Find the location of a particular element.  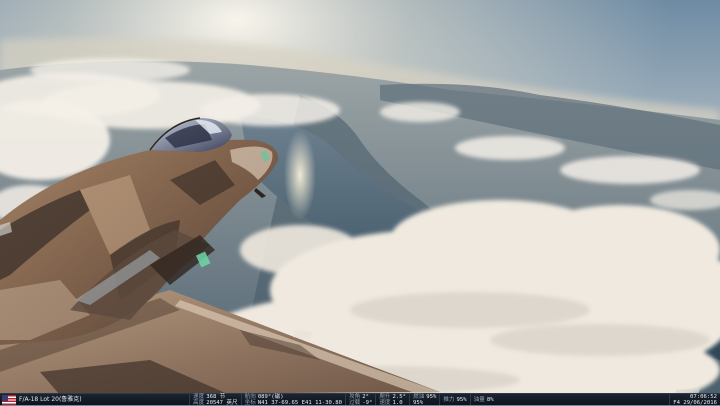

fuel-qty-value: 8% is located at coordinates (490, 400).